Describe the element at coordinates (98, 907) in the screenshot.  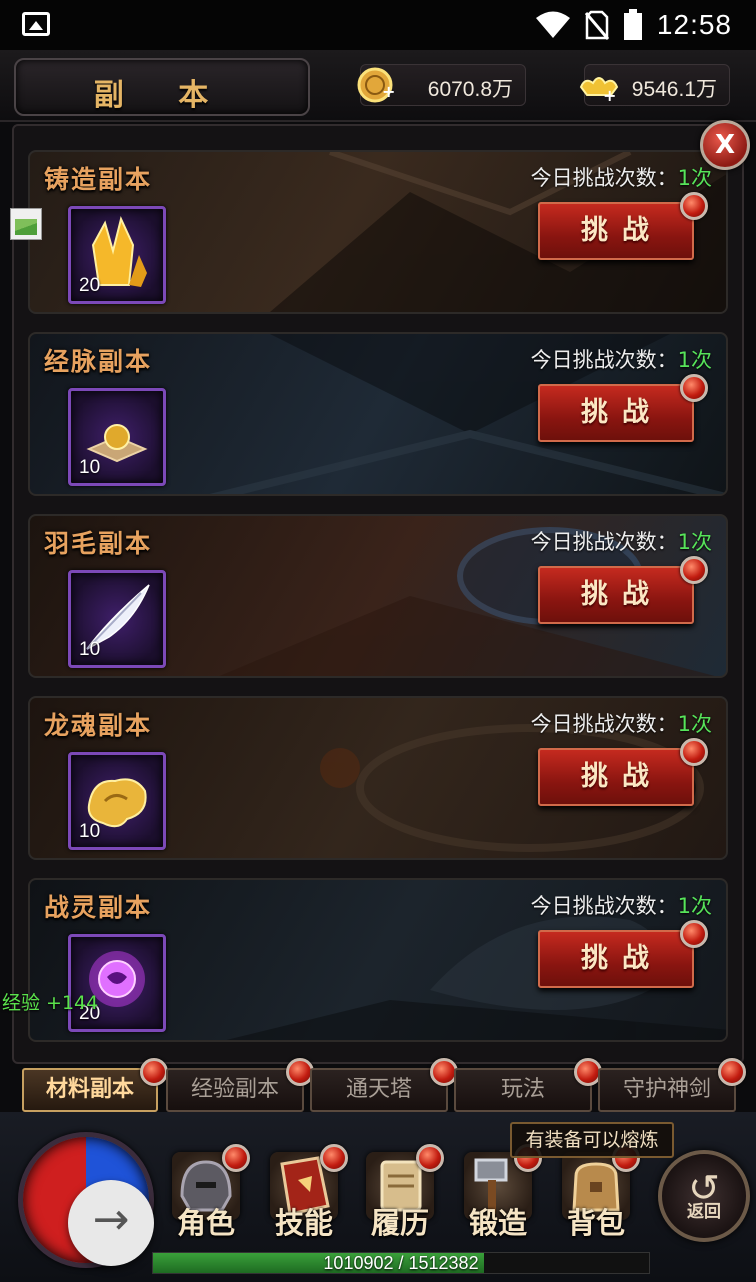
I see `dungeon-name: 战灵副本` at that location.